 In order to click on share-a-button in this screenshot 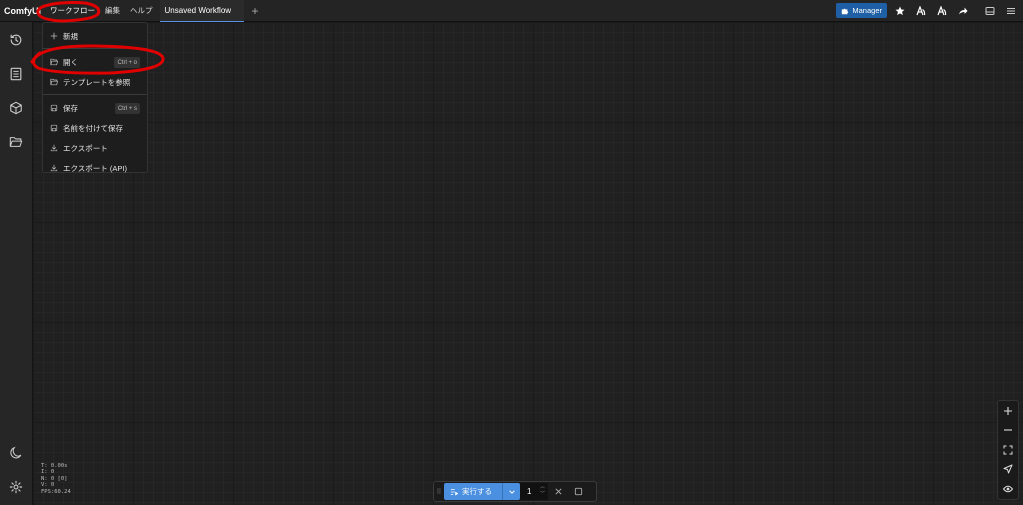, I will do `click(920, 10)`.